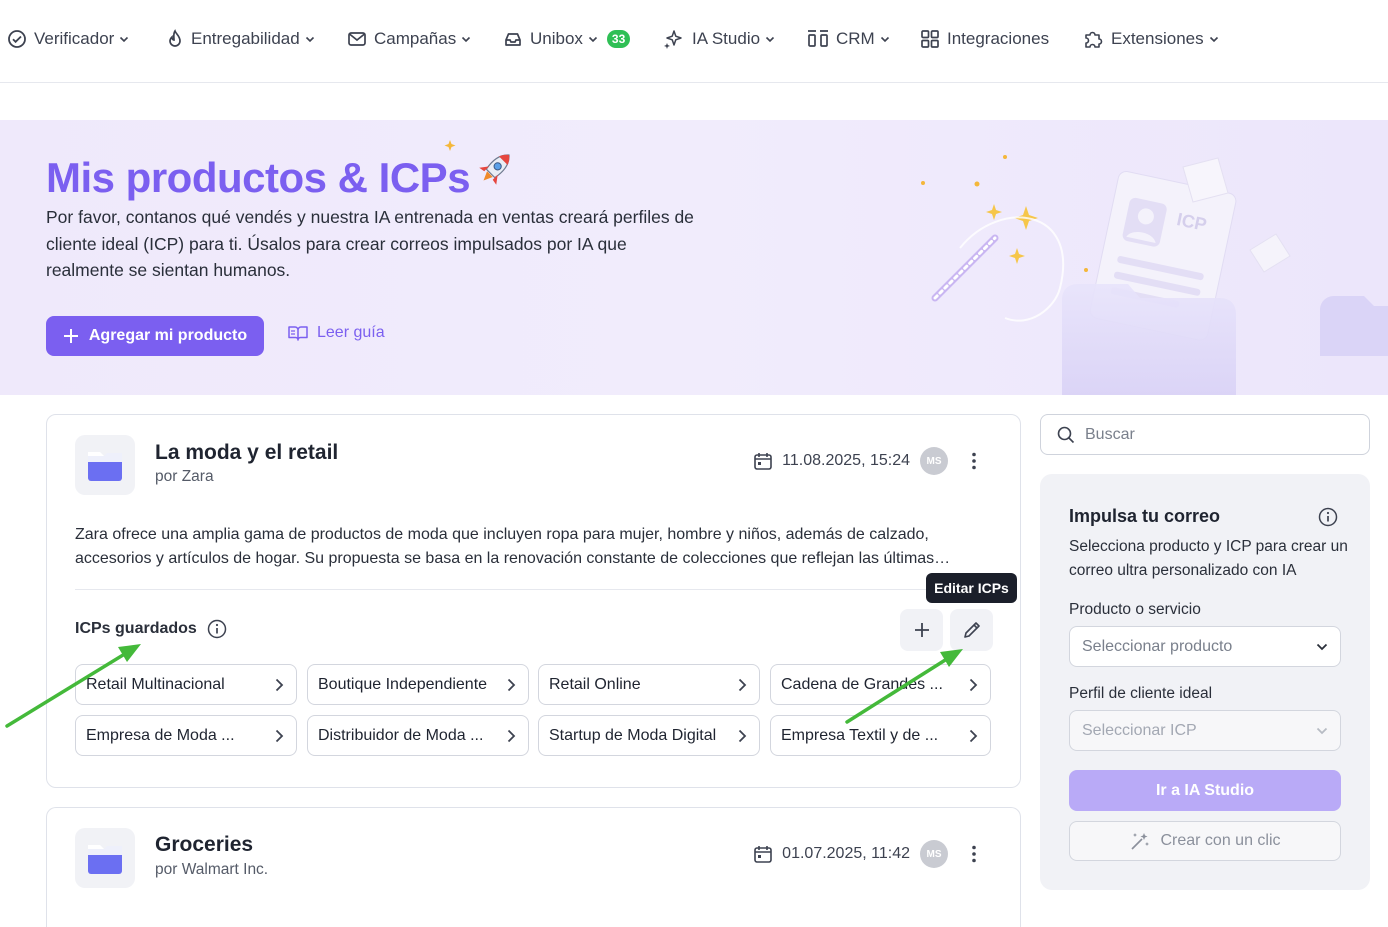  What do you see at coordinates (1110, 434) in the screenshot?
I see `search-placeholder: Buscar` at bounding box center [1110, 434].